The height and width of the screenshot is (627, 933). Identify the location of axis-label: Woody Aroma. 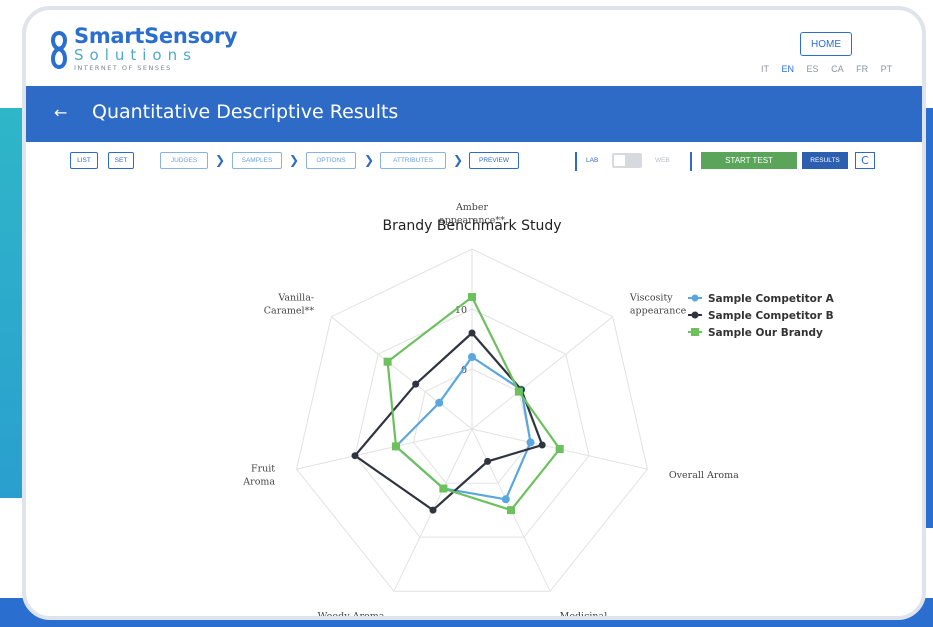
(351, 615).